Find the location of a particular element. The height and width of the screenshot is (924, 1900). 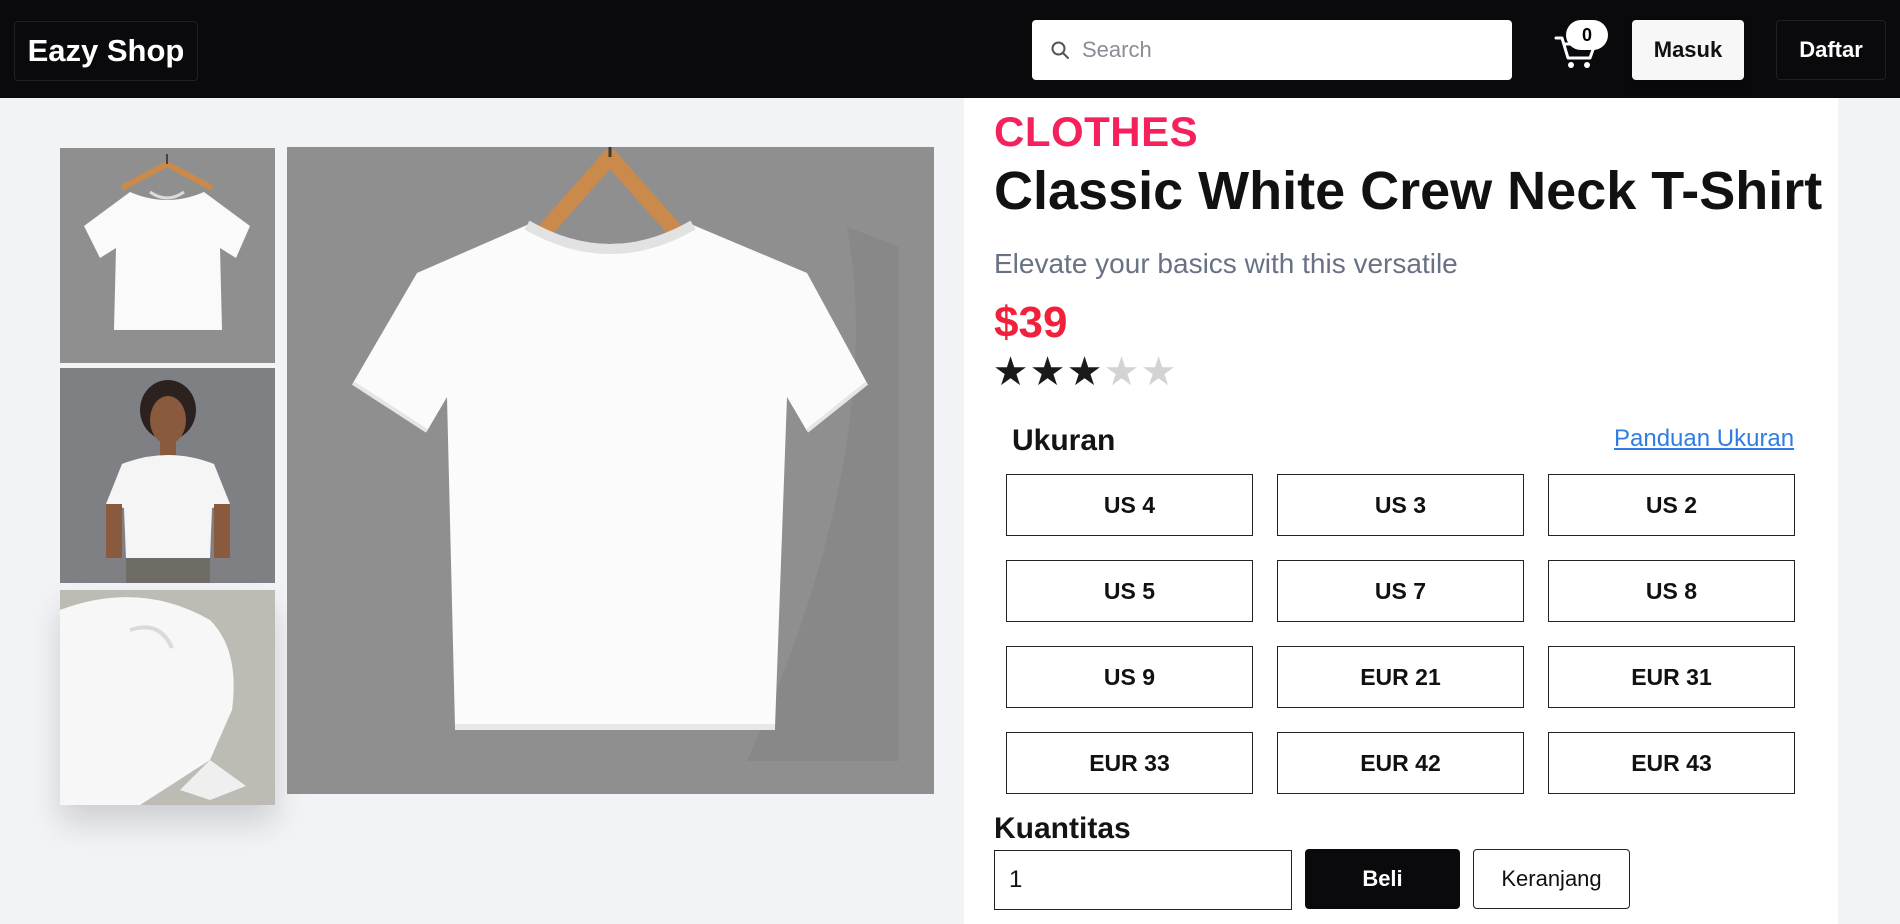

product-title: Classic White Crew Neck T-Shirt is located at coordinates (1408, 191).